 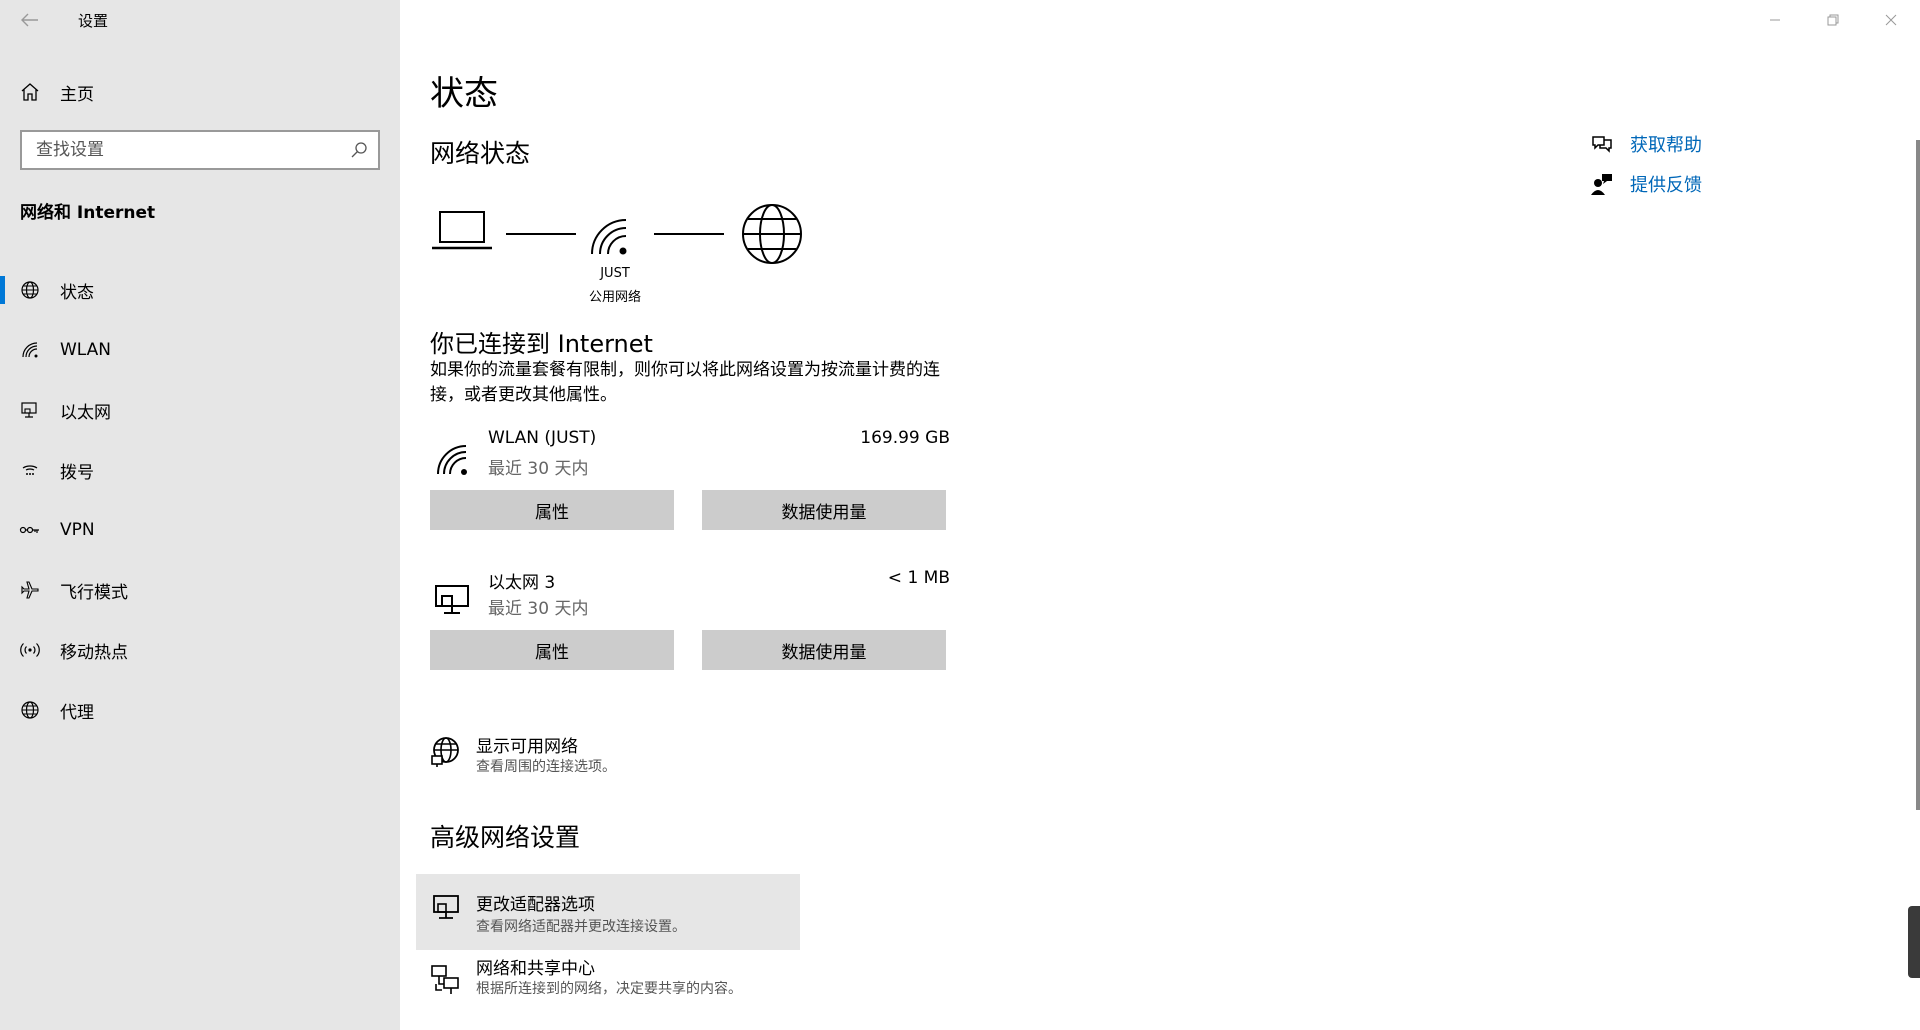 What do you see at coordinates (200, 530) in the screenshot?
I see `sidebar-item-vpn: VPN` at bounding box center [200, 530].